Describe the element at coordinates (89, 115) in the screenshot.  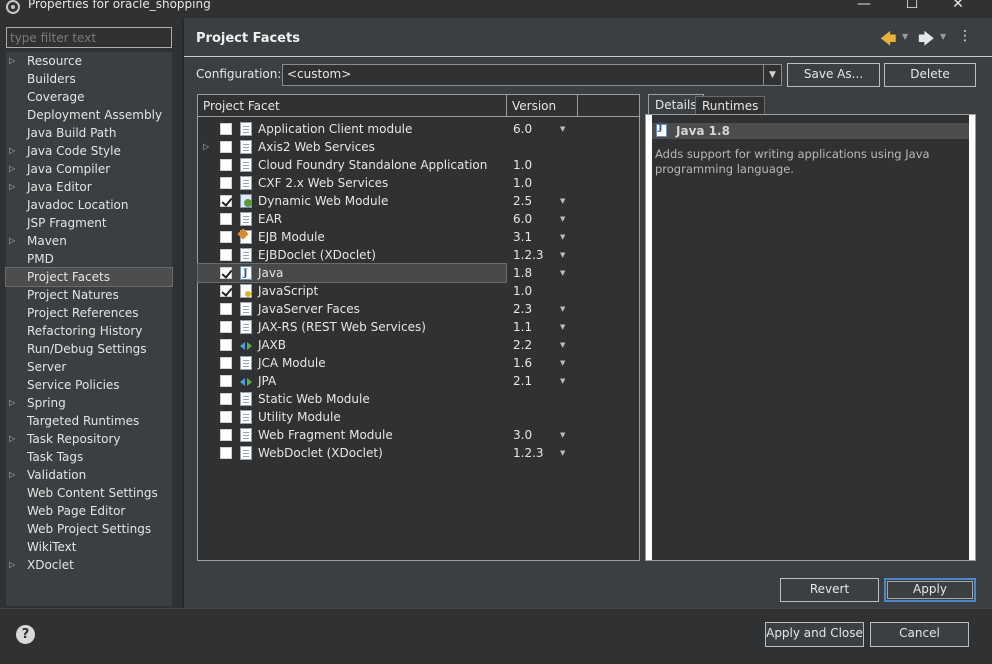
I see `sidebar-item-deployment-assembly: Deployment Assembly` at that location.